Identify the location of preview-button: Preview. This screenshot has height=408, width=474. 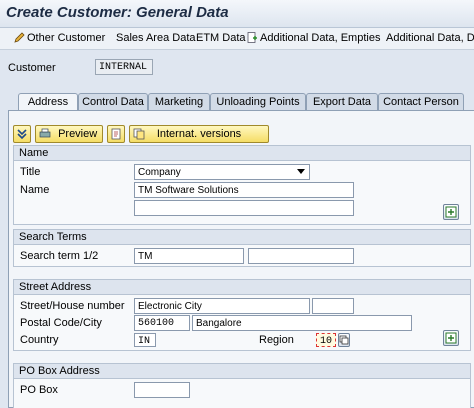
(69, 134).